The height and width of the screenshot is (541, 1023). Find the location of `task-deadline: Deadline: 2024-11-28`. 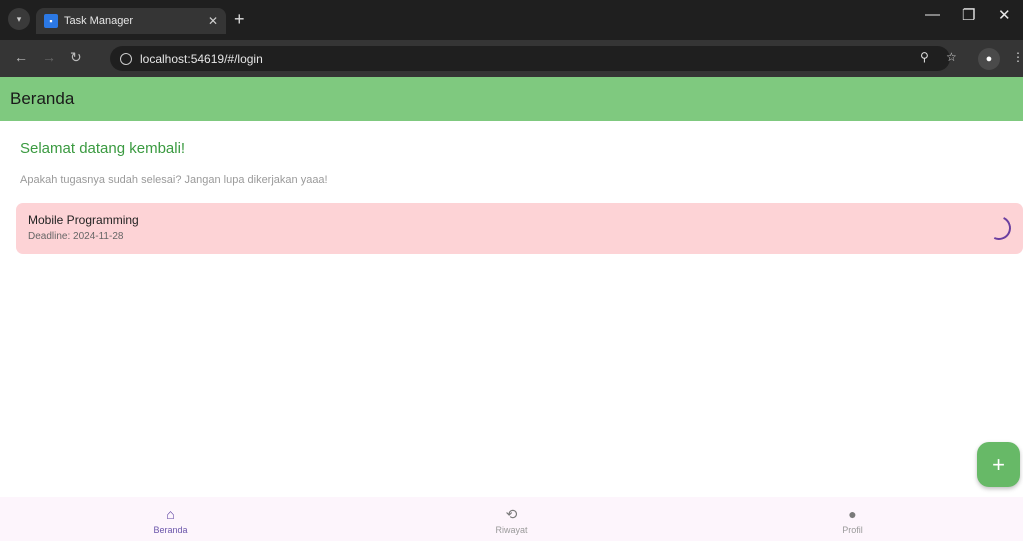

task-deadline: Deadline: 2024-11-28 is located at coordinates (76, 236).